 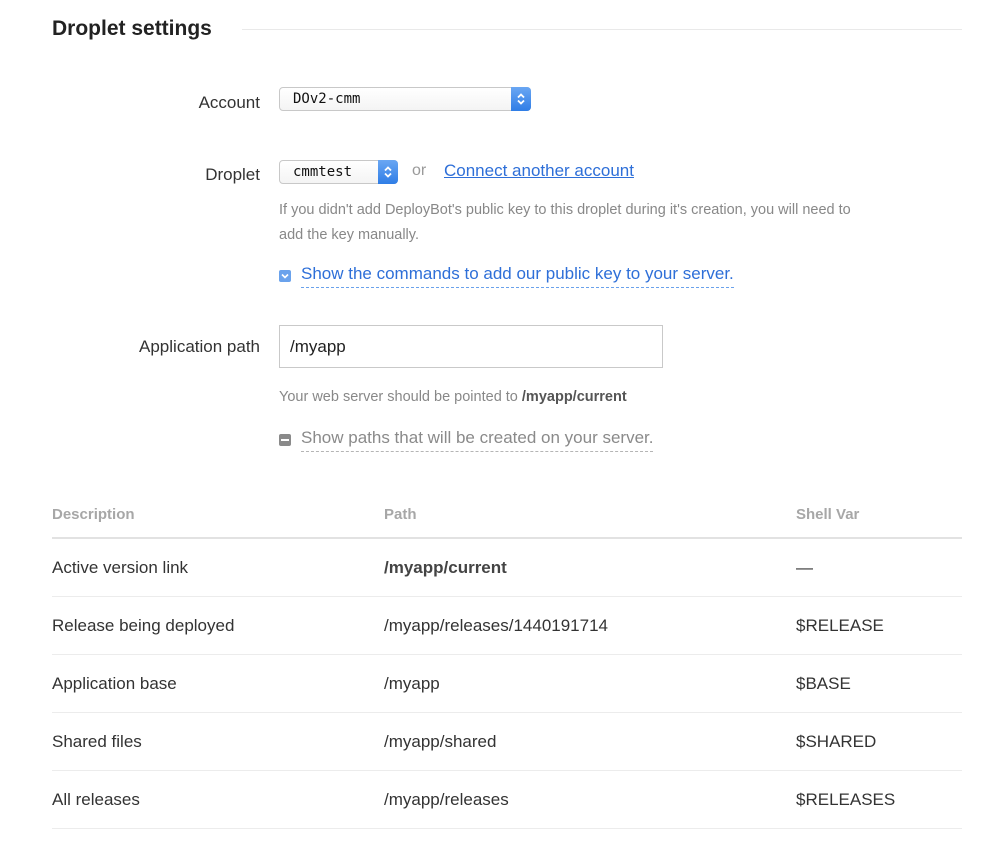 I want to click on droplet-select: cmmtest, so click(x=338, y=172).